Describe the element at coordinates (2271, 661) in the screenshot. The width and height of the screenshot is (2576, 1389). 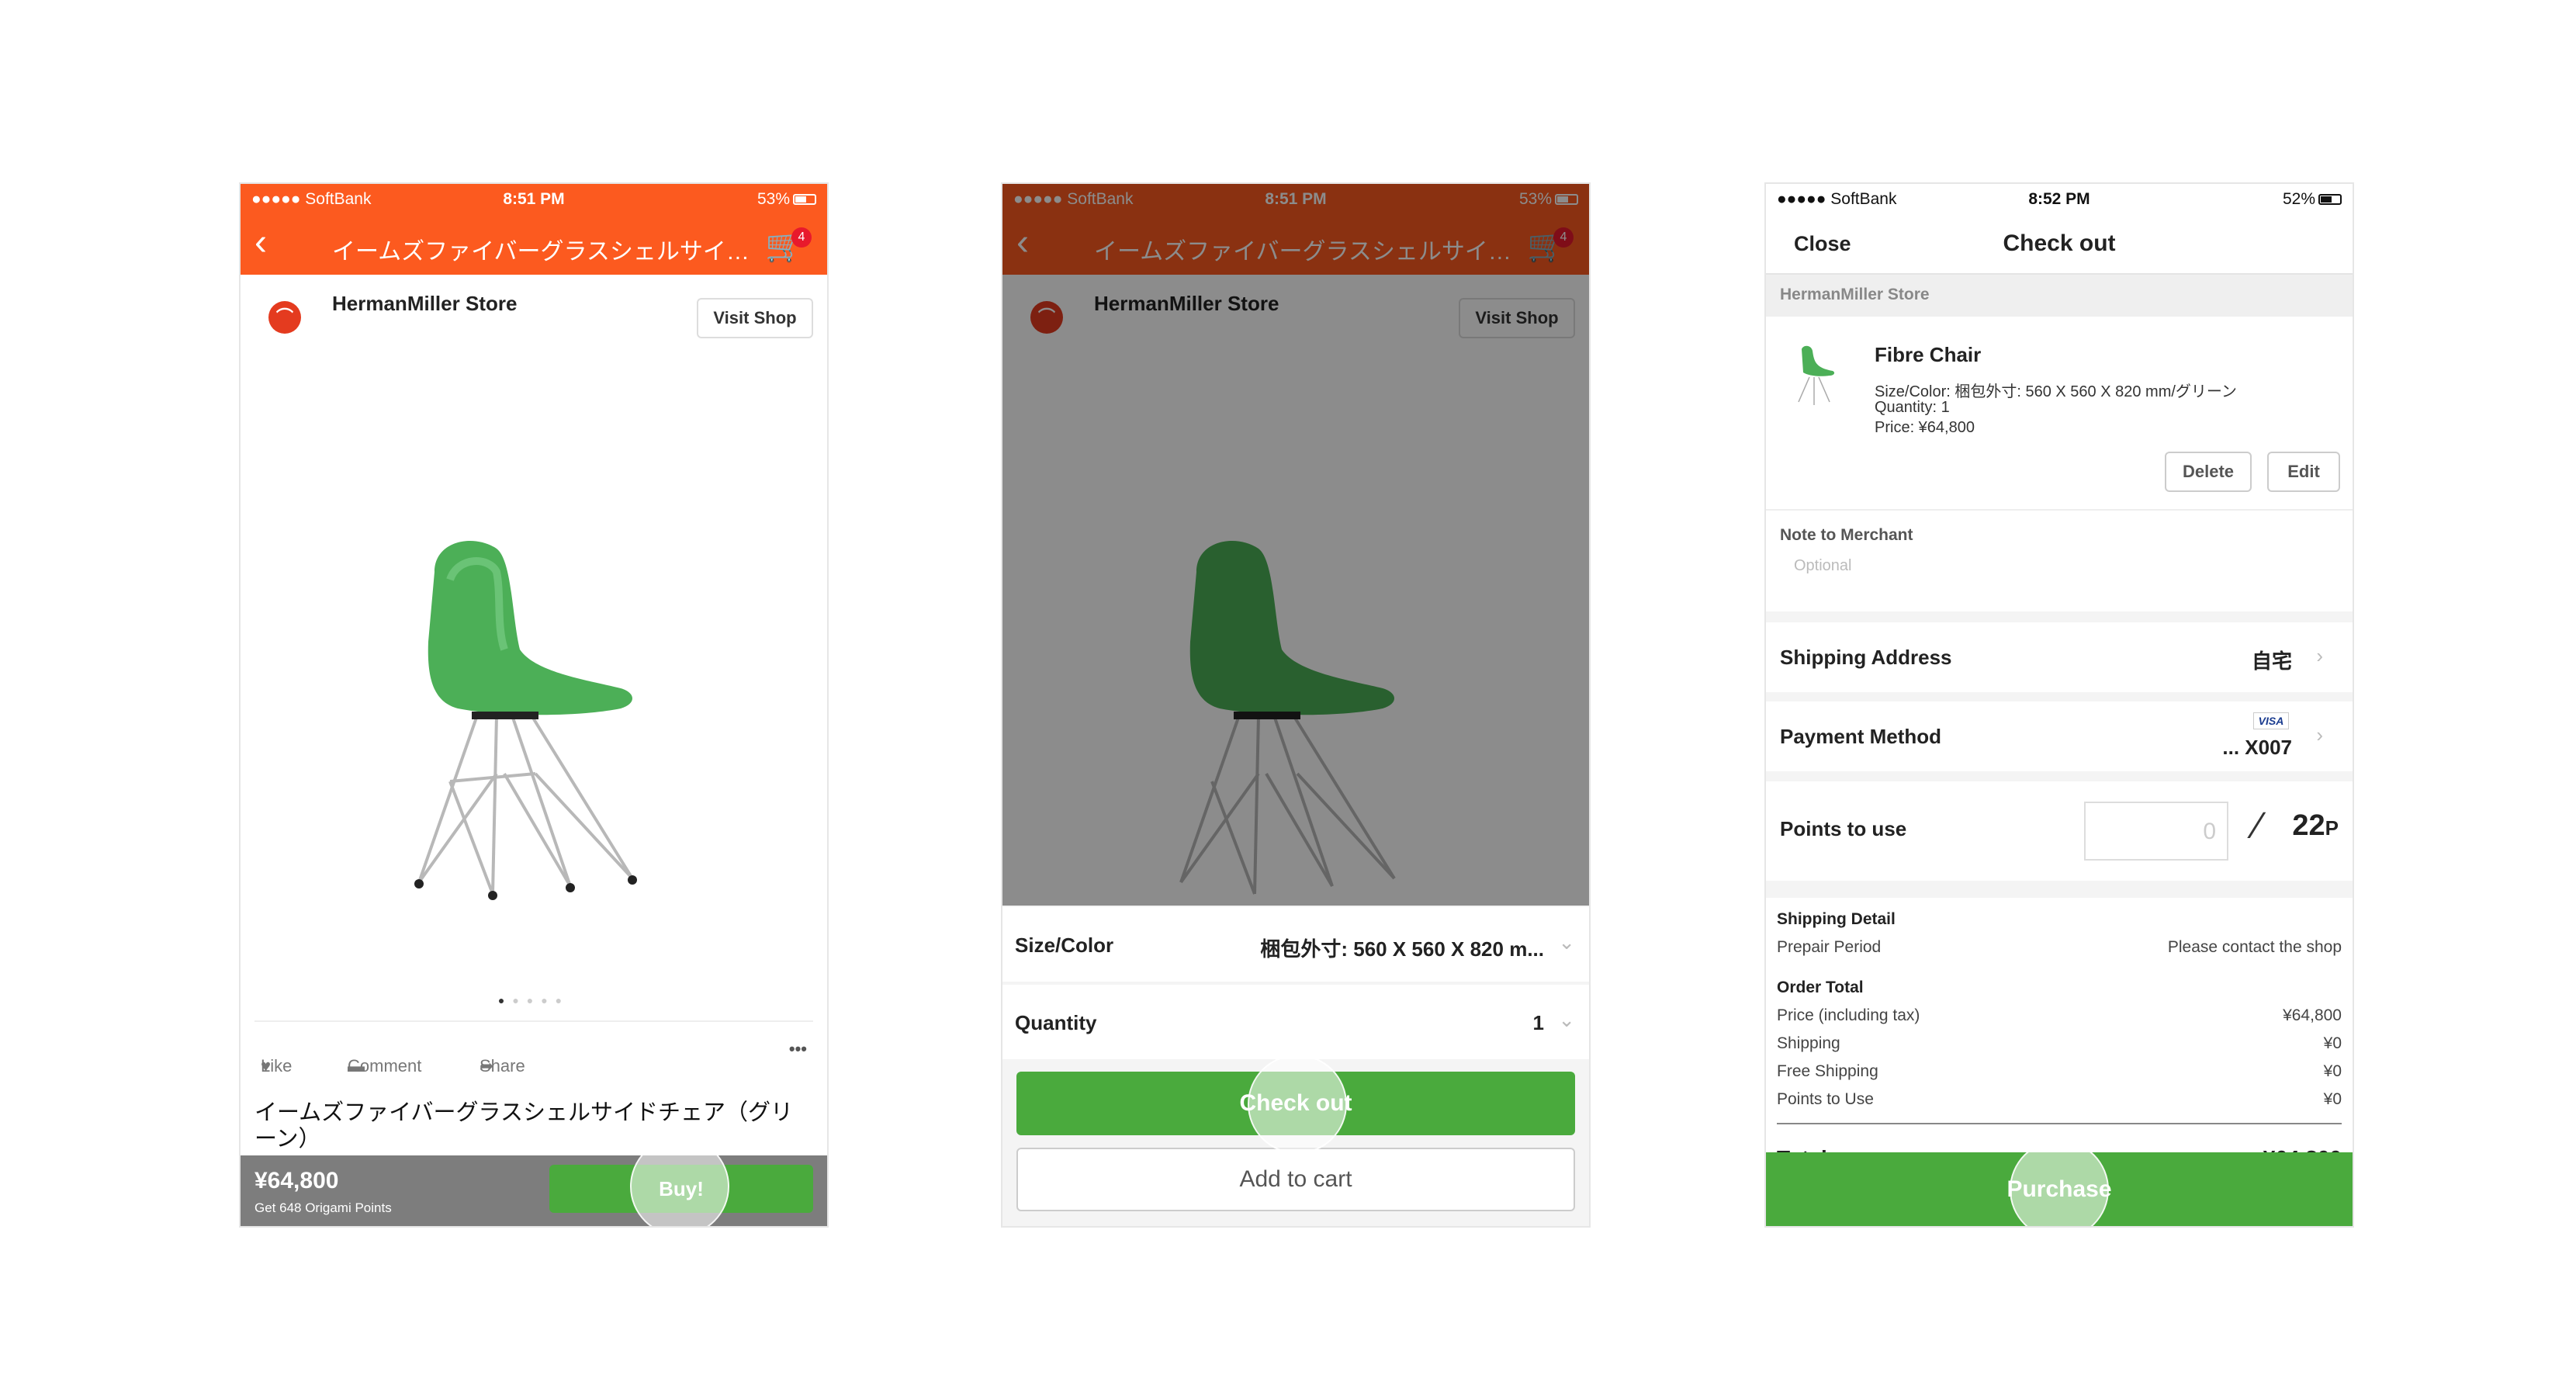
I see `shipping-address-value: 自宅` at that location.